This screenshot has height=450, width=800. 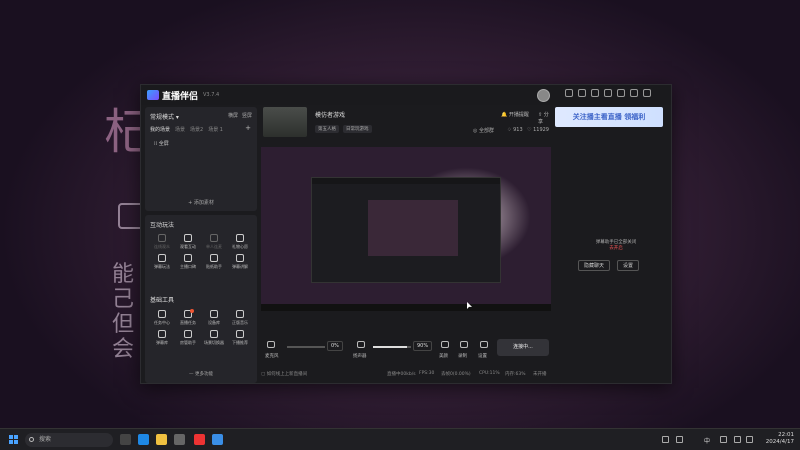 What do you see at coordinates (737, 439) in the screenshot?
I see `wifi-icon` at bounding box center [737, 439].